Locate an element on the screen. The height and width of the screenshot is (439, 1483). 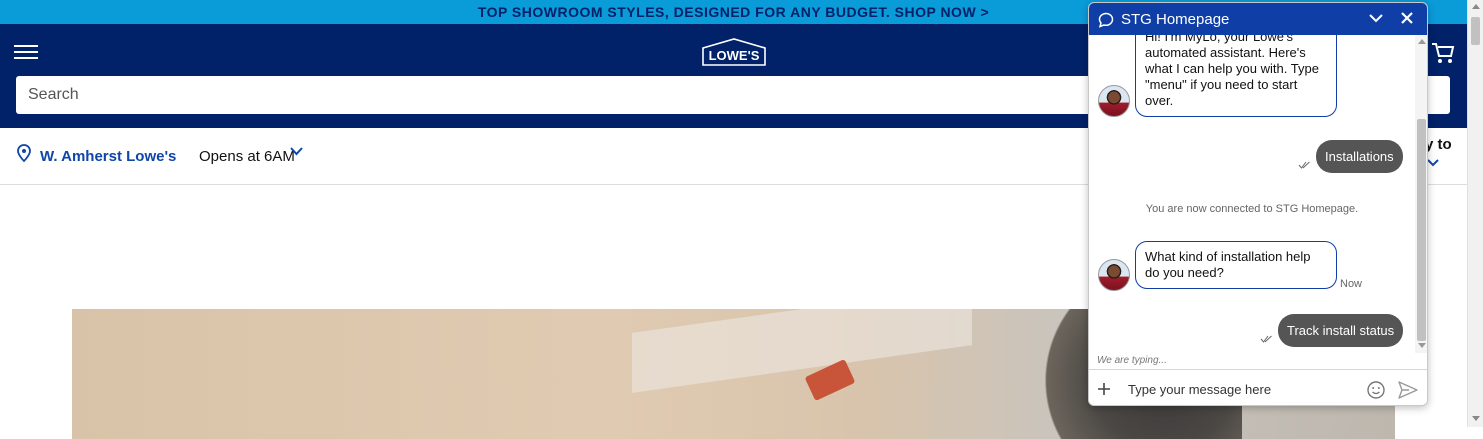
user-message: Installations is located at coordinates (1359, 156).